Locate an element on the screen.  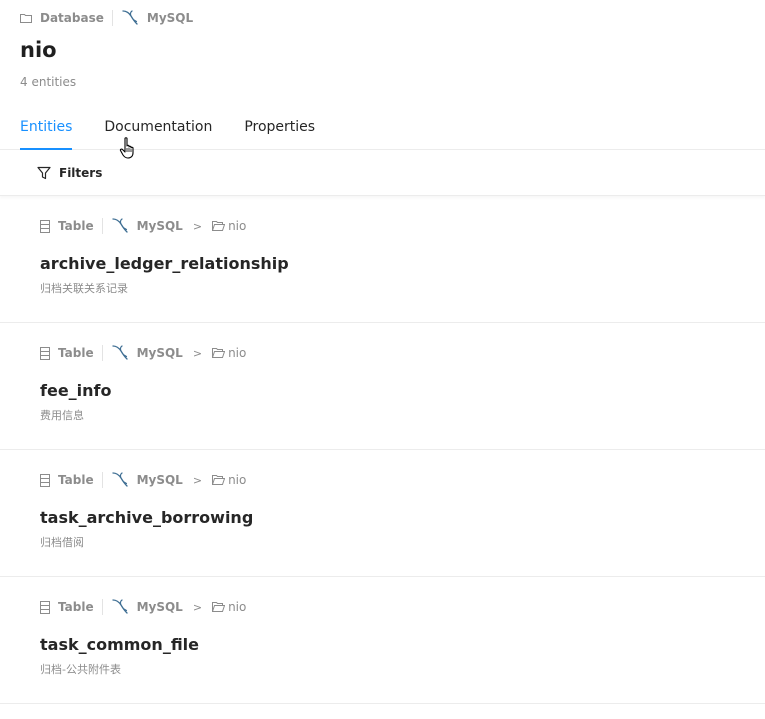
breadcrumb-source: MySQL is located at coordinates (157, 18).